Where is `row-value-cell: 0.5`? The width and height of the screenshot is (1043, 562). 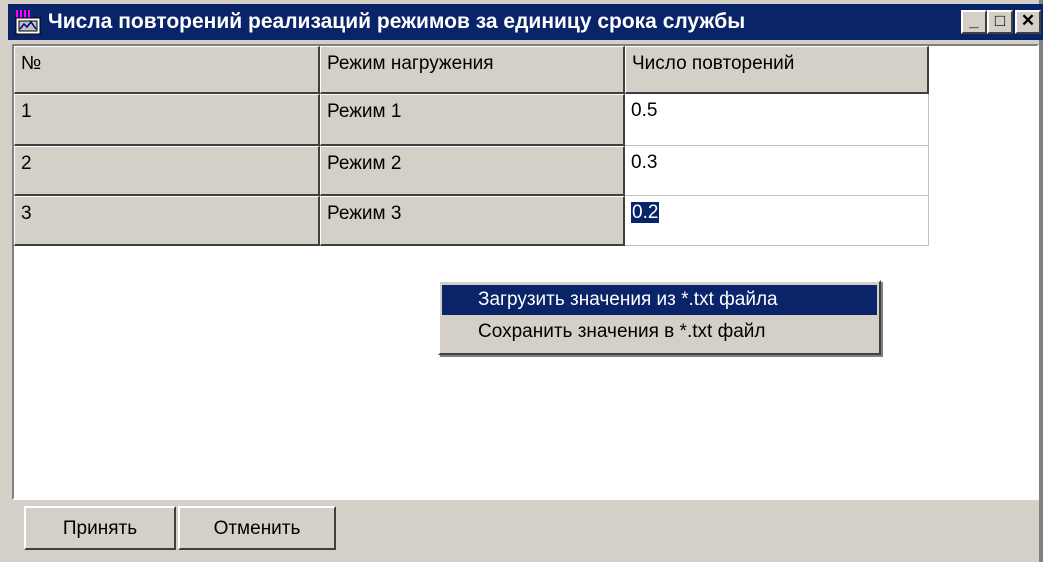
row-value-cell: 0.5 is located at coordinates (777, 120).